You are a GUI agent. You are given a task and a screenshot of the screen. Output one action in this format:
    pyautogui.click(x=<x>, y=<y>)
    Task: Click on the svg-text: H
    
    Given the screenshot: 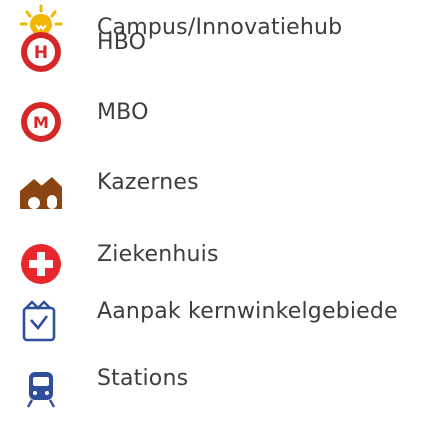 What is the action you would take?
    pyautogui.click(x=41, y=53)
    